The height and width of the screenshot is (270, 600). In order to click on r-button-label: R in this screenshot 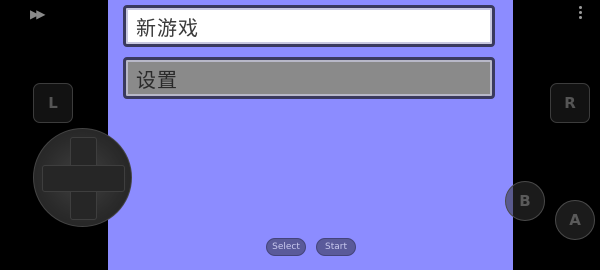, I will do `click(570, 103)`.